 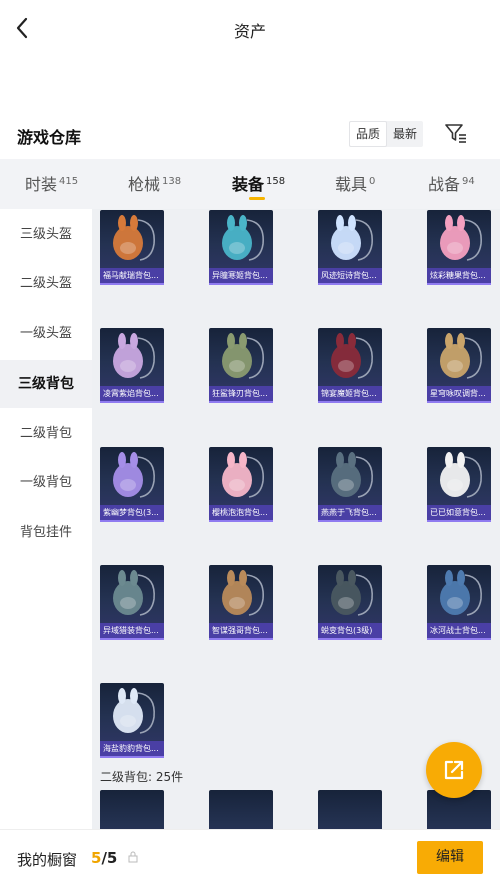 I want to click on mask-backpack-icon, so click(x=350, y=476).